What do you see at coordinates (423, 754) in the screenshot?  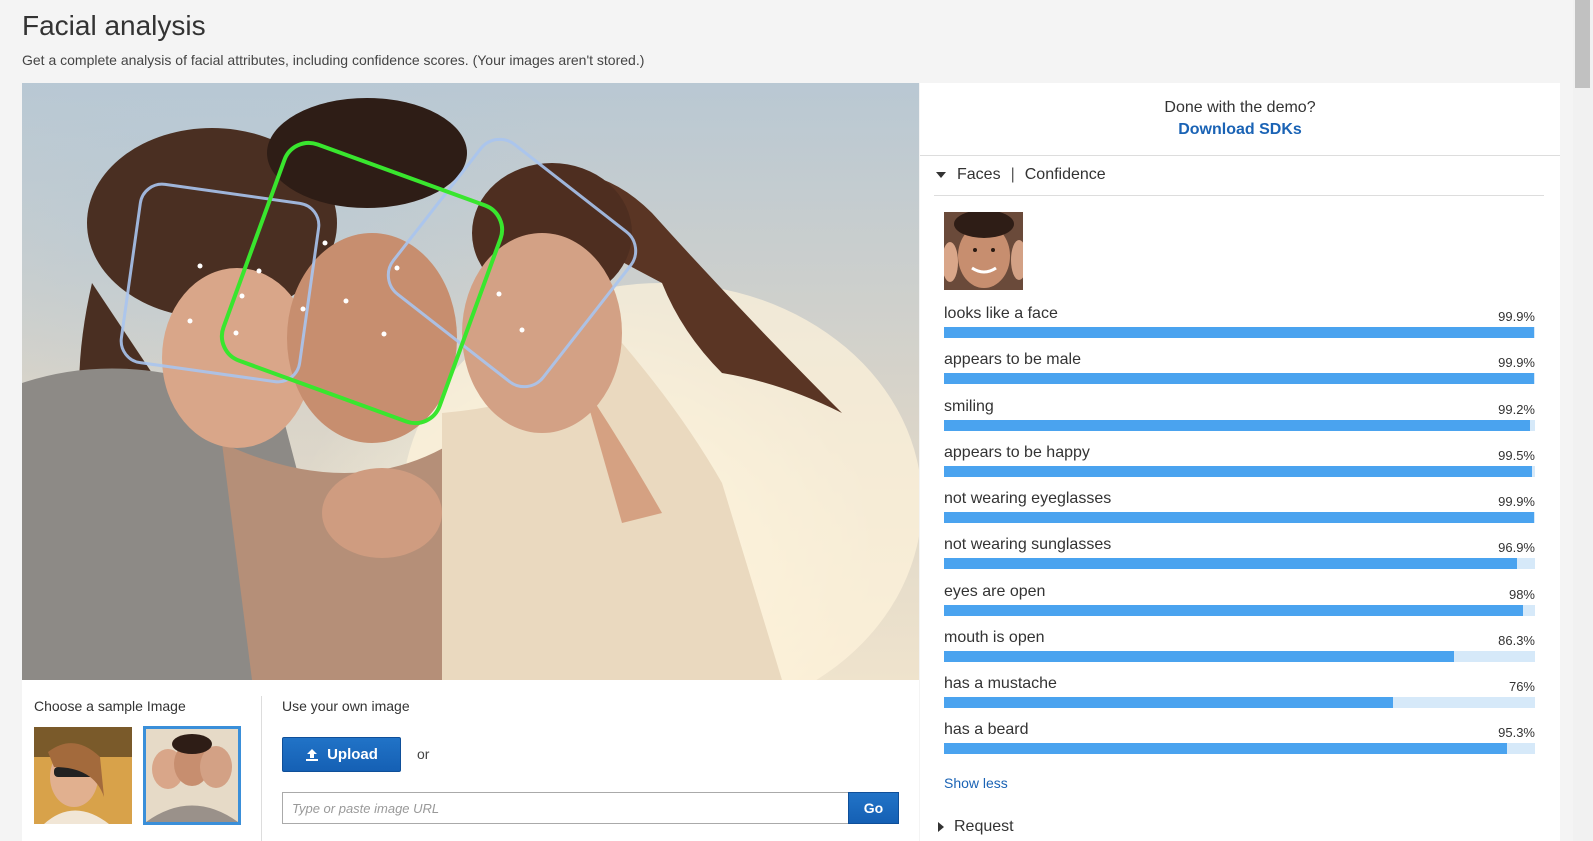 I see `or-text: or` at bounding box center [423, 754].